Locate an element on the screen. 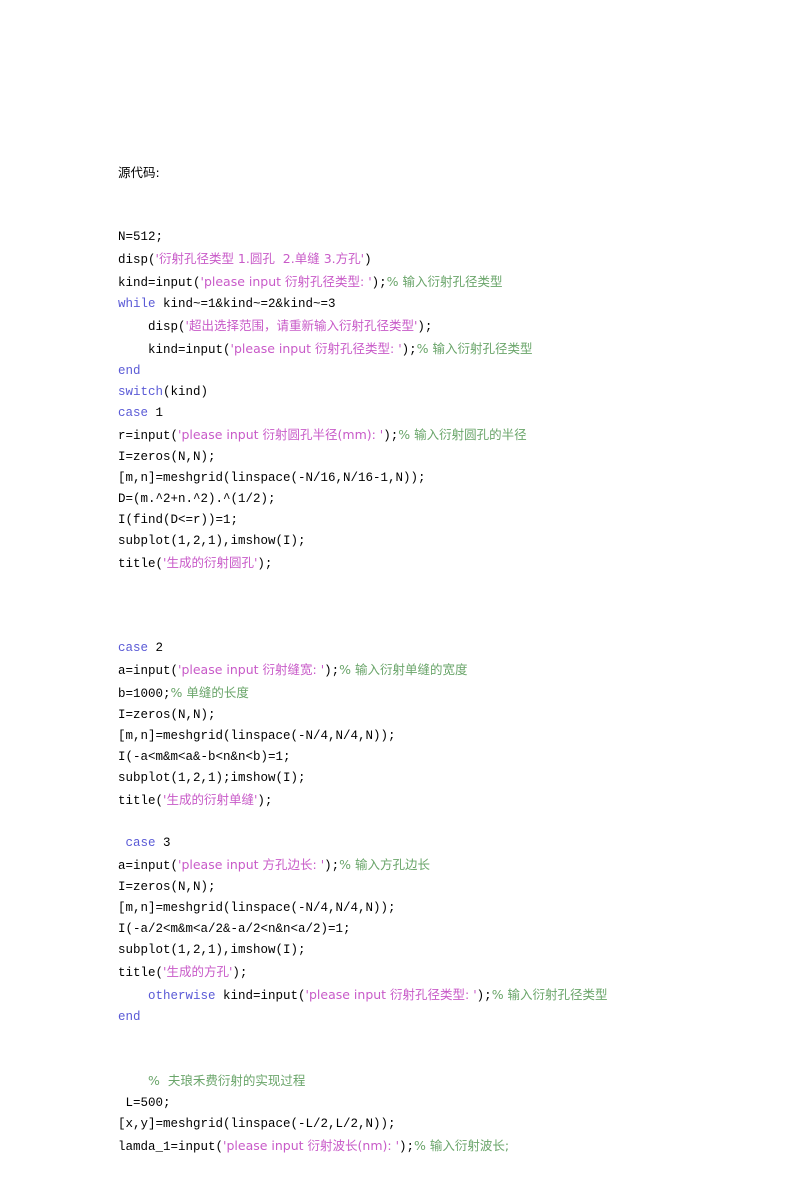 This screenshot has width=793, height=1200. code-token-str: 'please input 衍射缝宽: ' is located at coordinates (251, 669).